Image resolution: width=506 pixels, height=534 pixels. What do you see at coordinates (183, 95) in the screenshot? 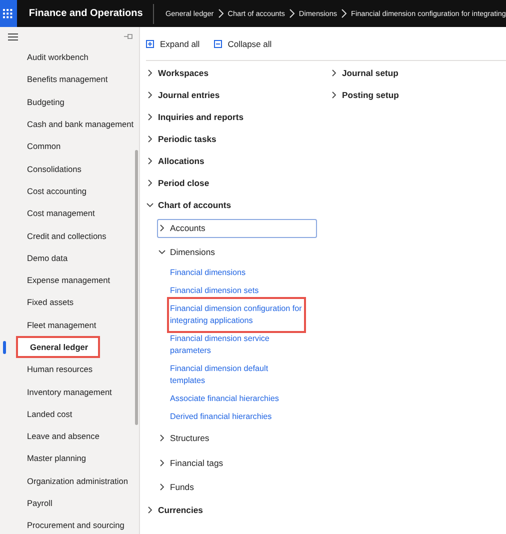
I see `tree-item: Journal entries` at bounding box center [183, 95].